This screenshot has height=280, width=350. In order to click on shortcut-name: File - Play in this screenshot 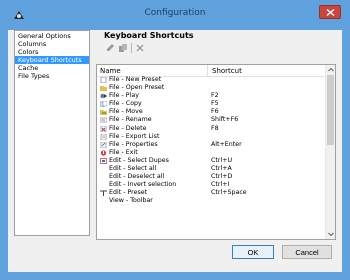, I will do `click(124, 96)`.